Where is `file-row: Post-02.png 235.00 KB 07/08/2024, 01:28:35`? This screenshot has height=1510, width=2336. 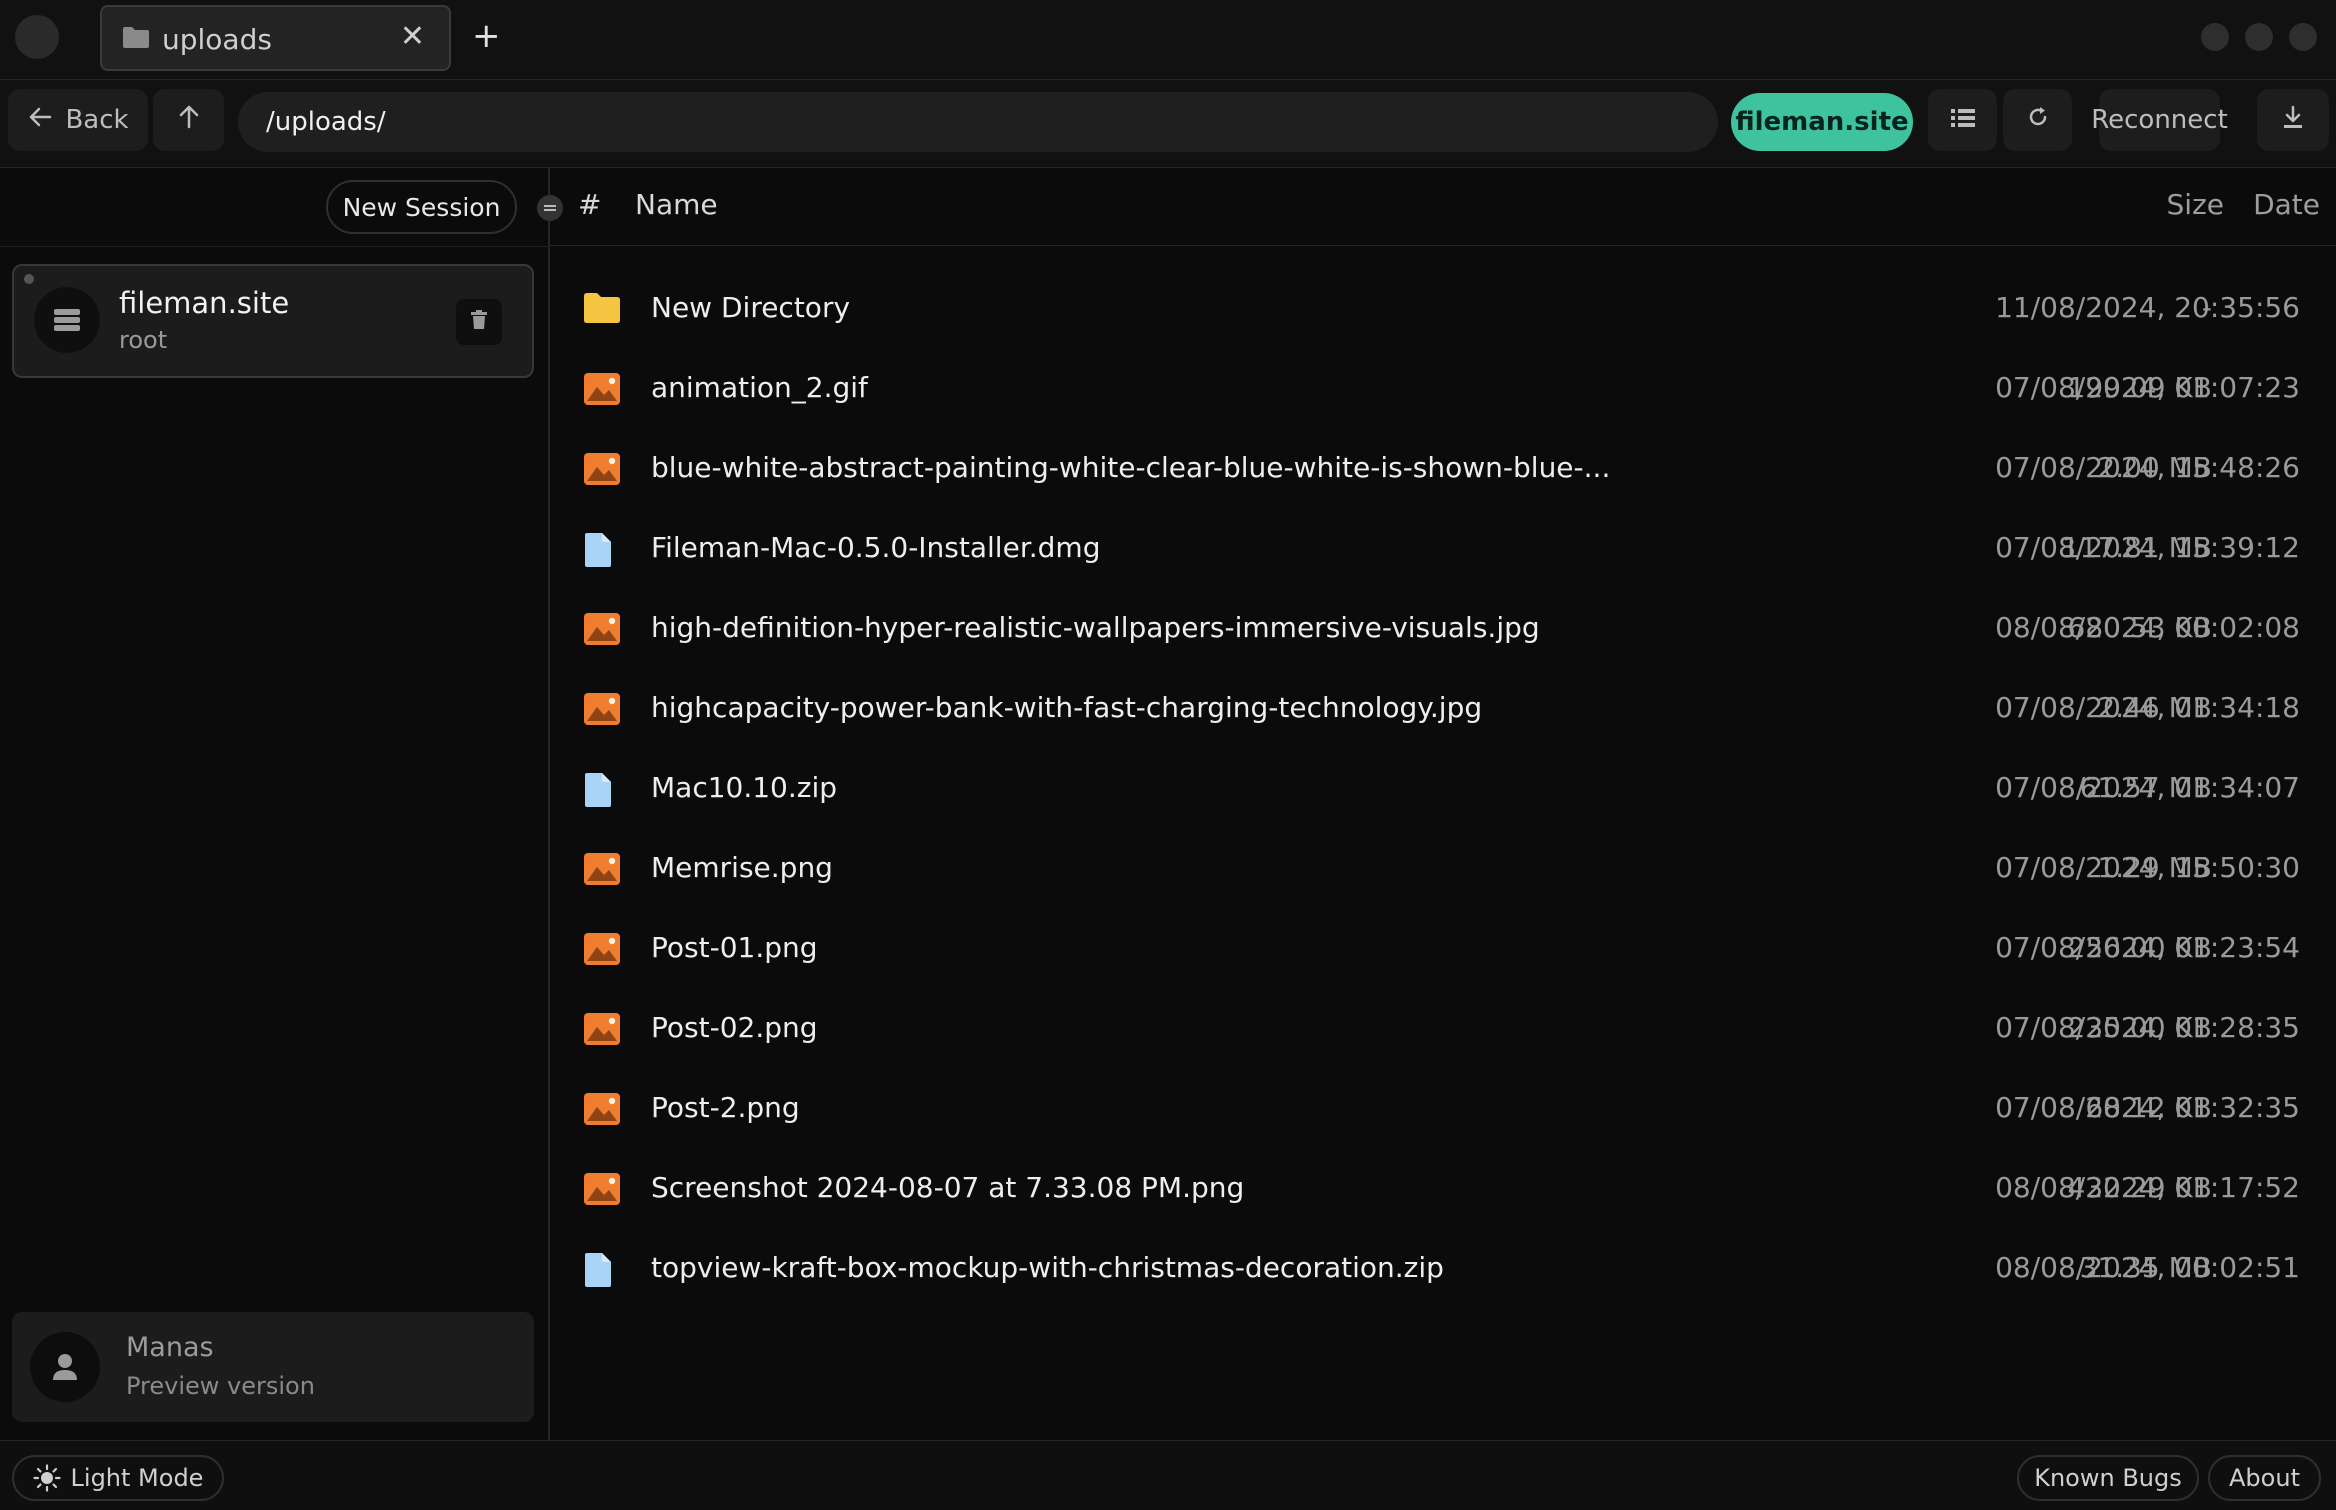
file-row: Post-02.png 235.00 KB 07/08/2024, 01:28:35 is located at coordinates (1443, 1030).